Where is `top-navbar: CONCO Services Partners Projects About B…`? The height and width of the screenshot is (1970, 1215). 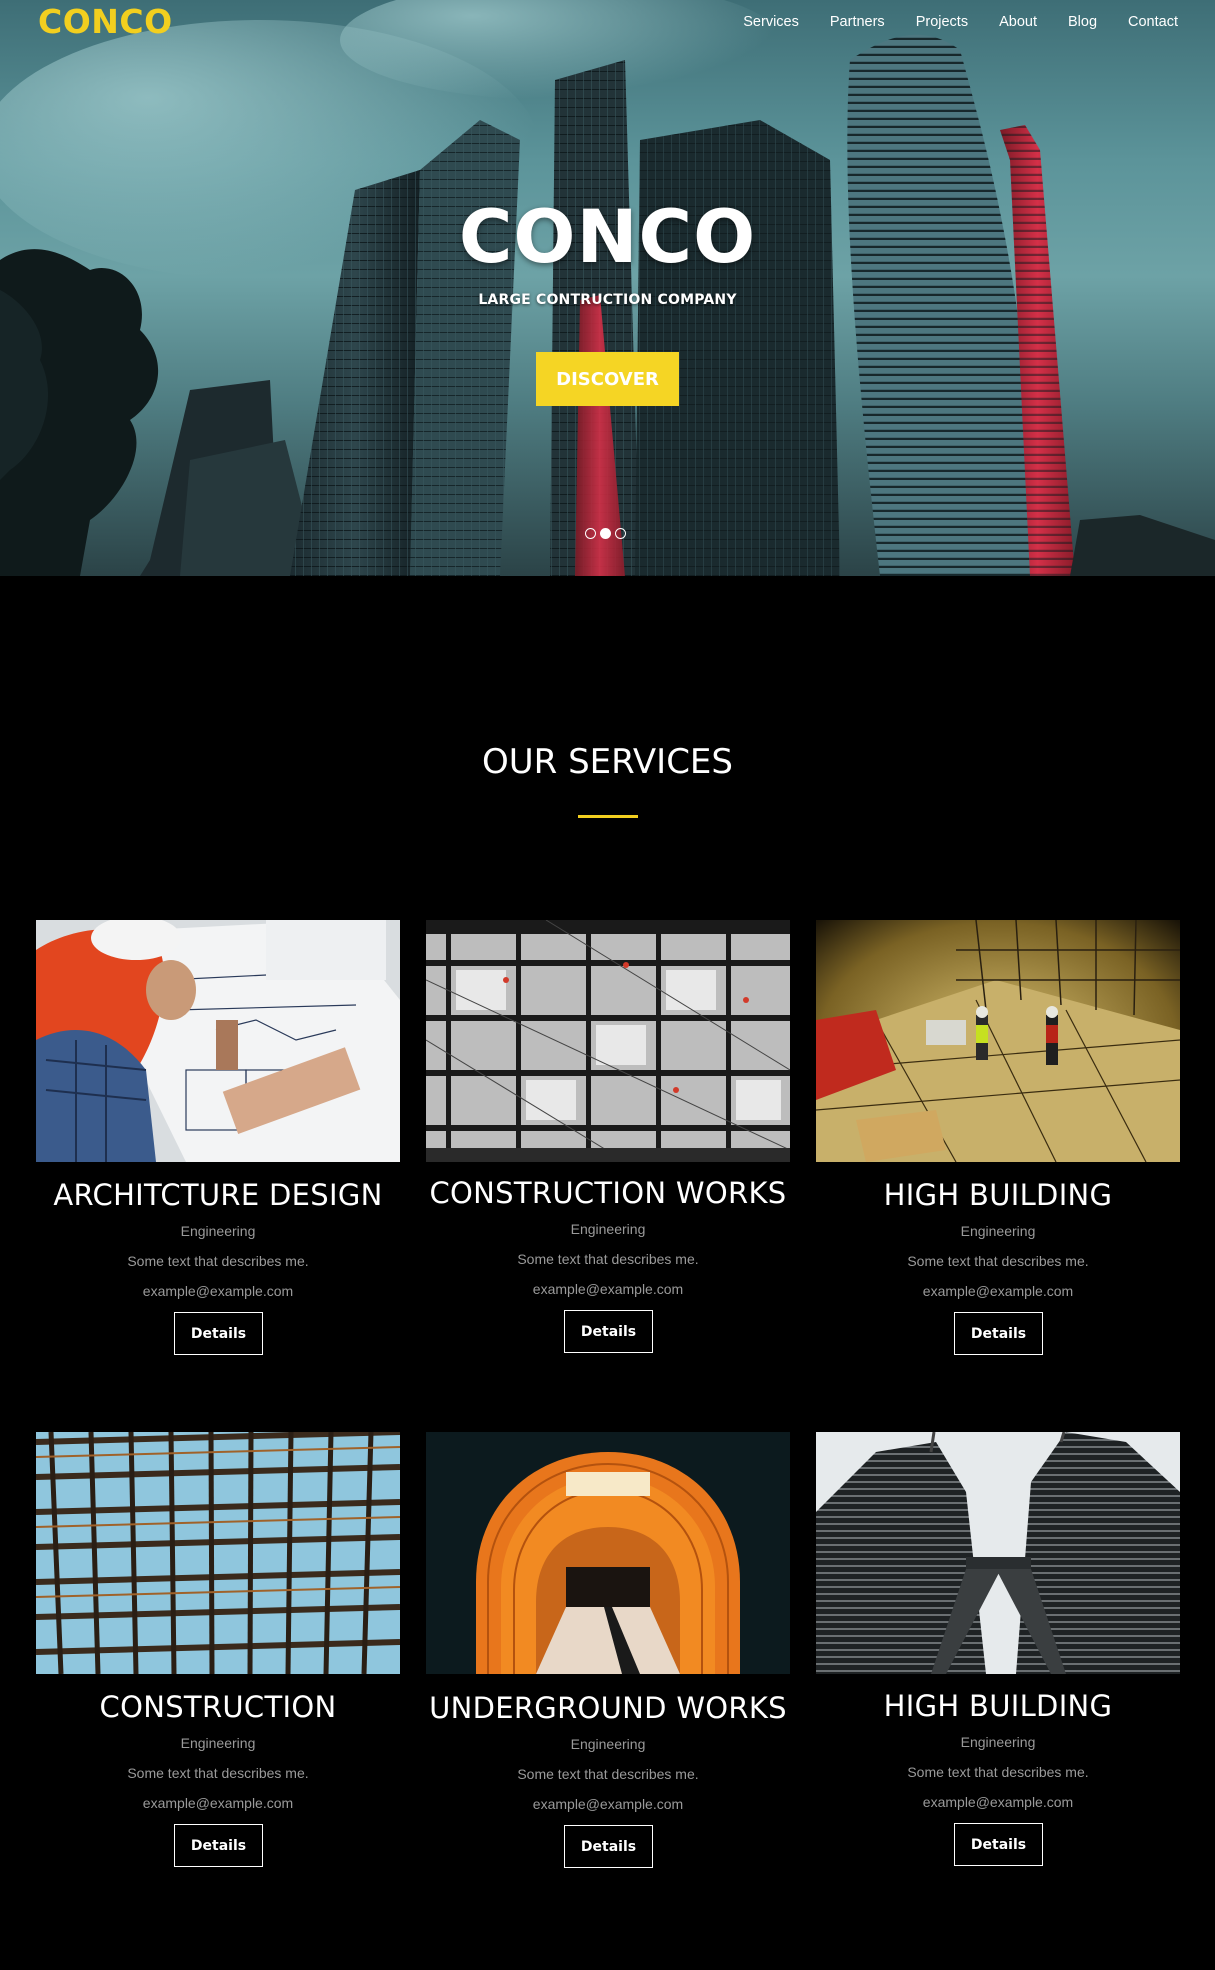 top-navbar: CONCO Services Partners Projects About B… is located at coordinates (607, 23).